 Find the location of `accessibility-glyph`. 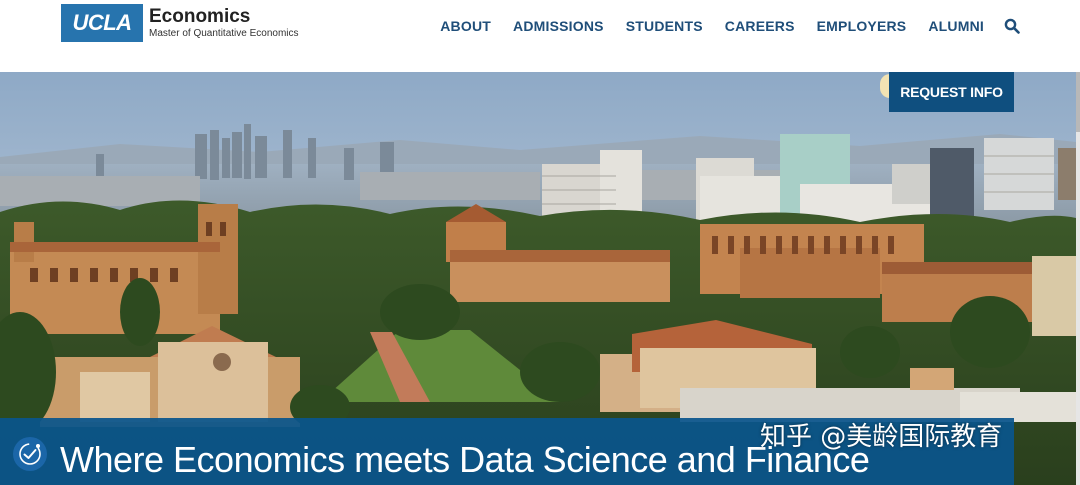

accessibility-glyph is located at coordinates (30, 454).